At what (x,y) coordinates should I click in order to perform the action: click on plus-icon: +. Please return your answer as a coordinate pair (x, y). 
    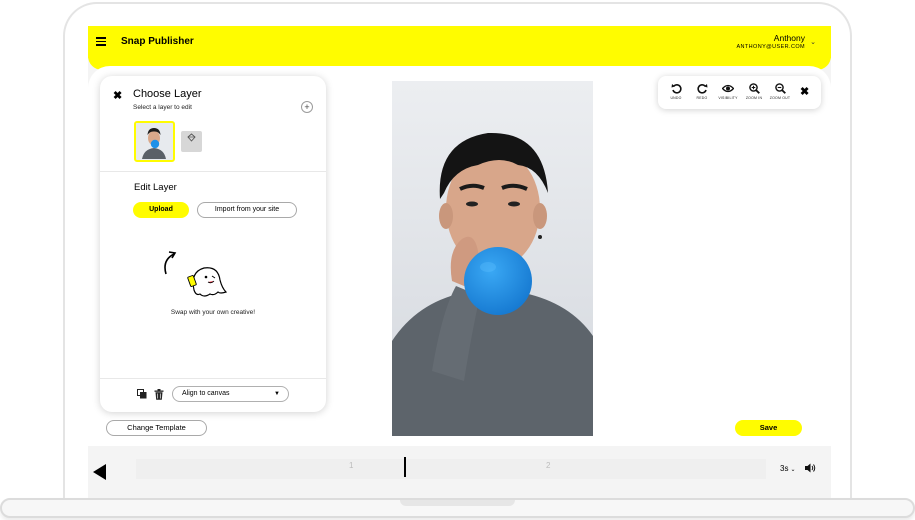
    Looking at the image, I should click on (307, 107).